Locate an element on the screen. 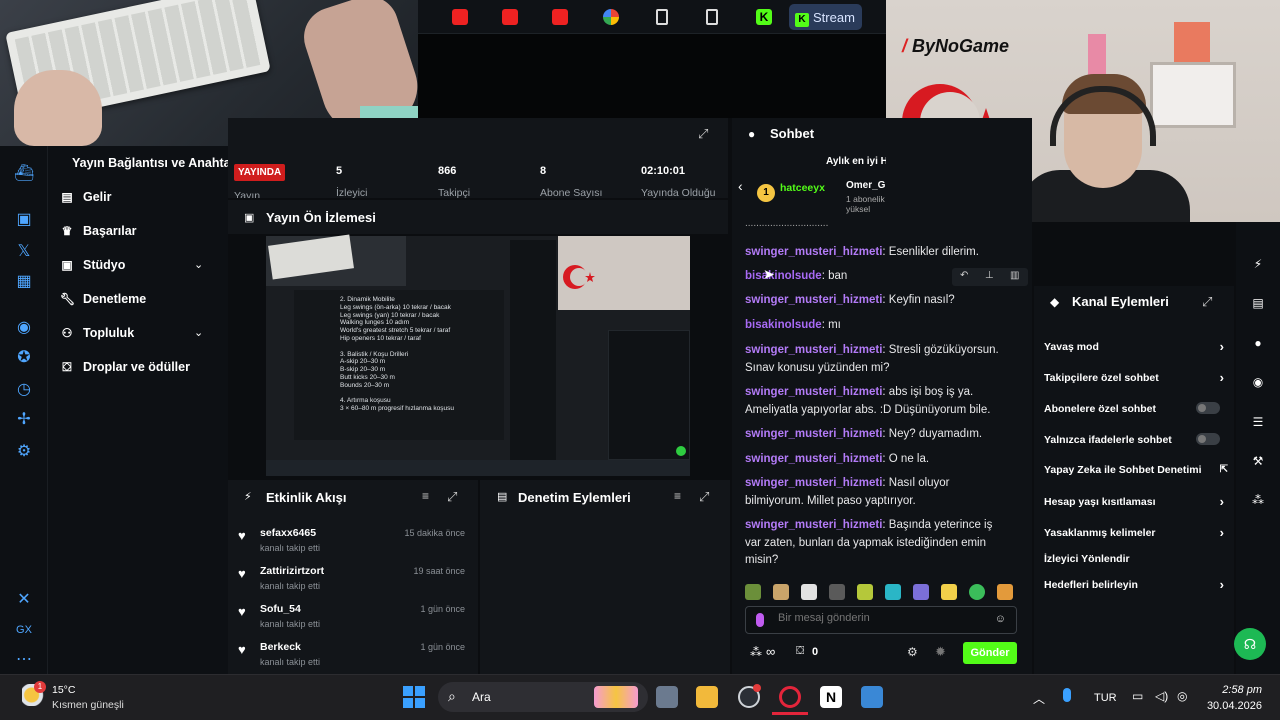 The image size is (1280, 720). sidebar-item-droplar: ⛋ Droplar ve ödüller is located at coordinates (125, 367).